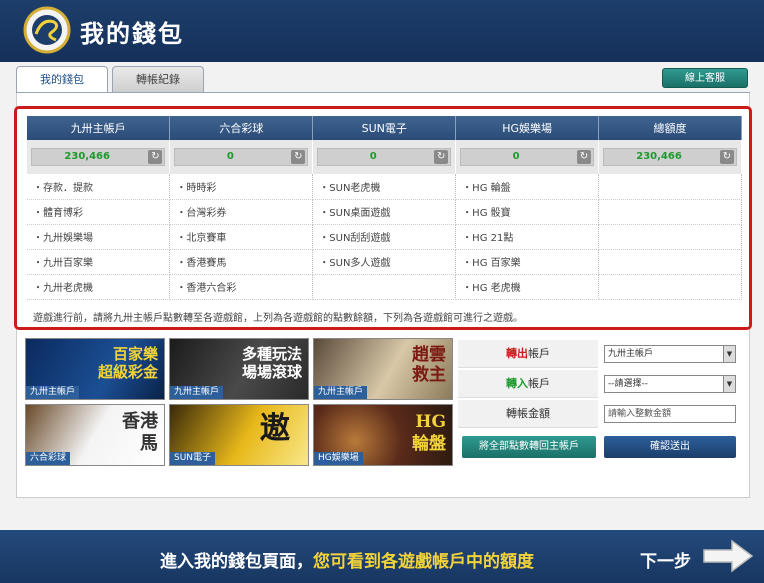 The image size is (764, 583). Describe the element at coordinates (382, 31) in the screenshot. I see `header: 我的錢包` at that location.